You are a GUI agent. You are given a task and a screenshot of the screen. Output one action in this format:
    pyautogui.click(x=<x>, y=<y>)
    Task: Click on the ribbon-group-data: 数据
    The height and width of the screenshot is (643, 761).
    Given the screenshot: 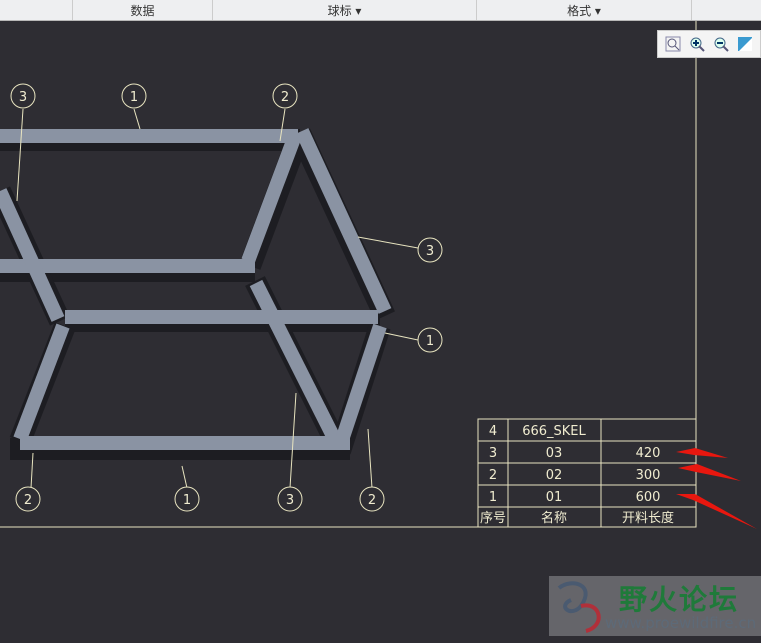 What is the action you would take?
    pyautogui.click(x=143, y=10)
    